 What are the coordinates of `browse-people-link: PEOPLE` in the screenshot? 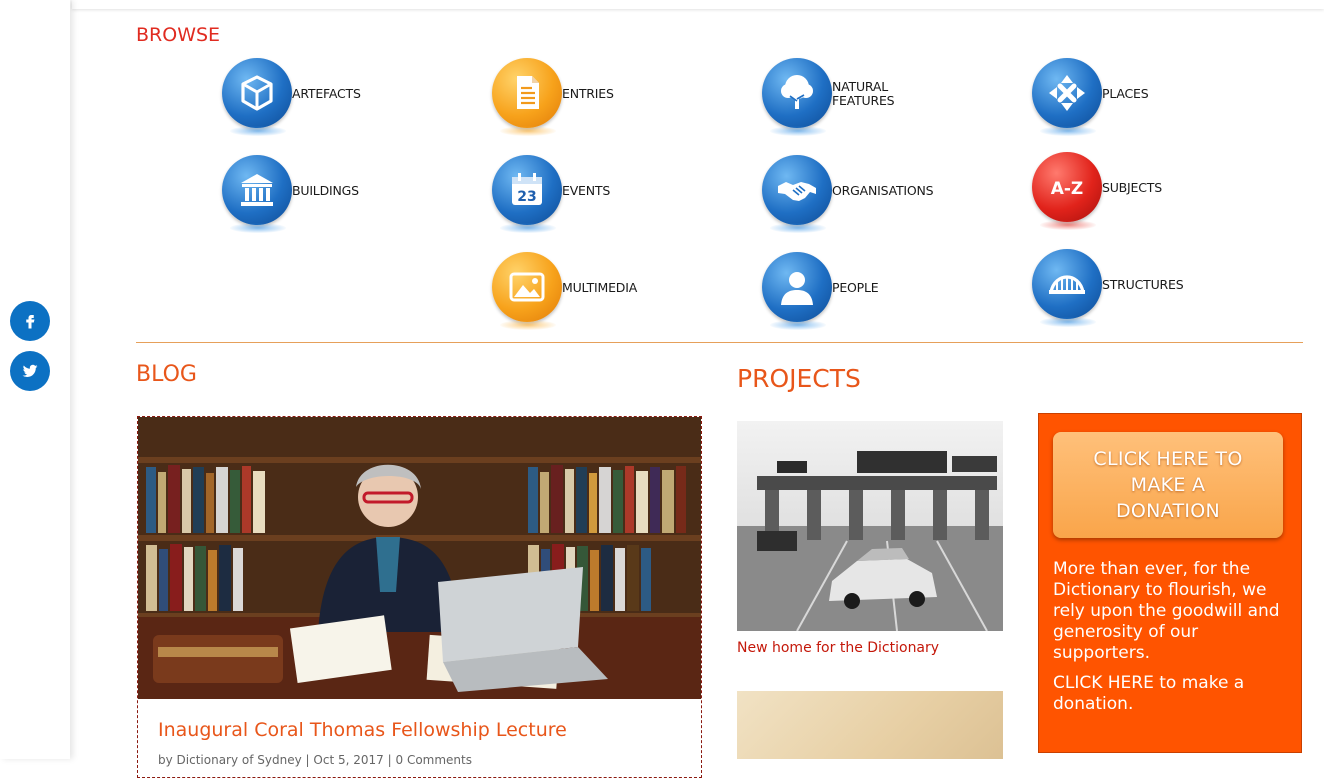 It's located at (819, 293).